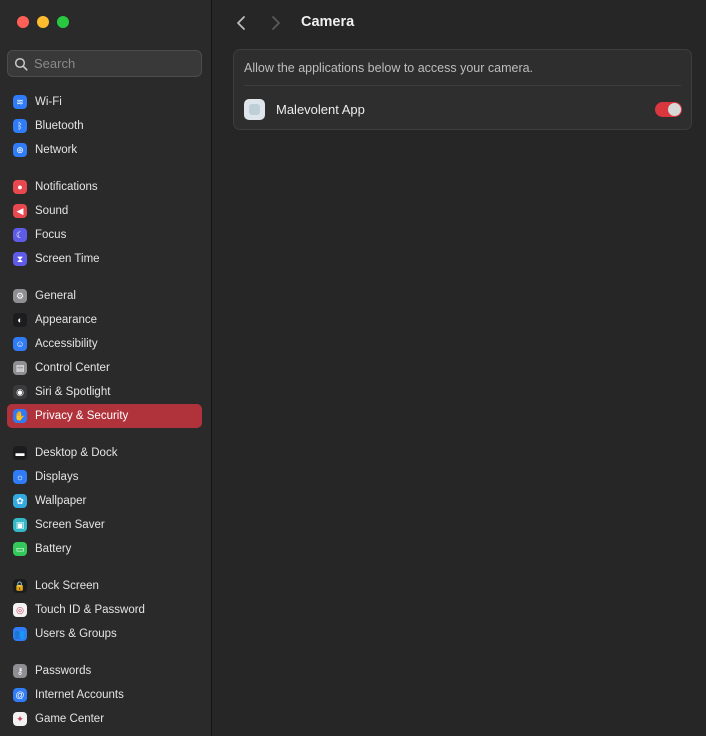 This screenshot has height=736, width=706. Describe the element at coordinates (104, 501) in the screenshot. I see `sidebar-item-wallpaper: ✿ Wallpaper` at that location.